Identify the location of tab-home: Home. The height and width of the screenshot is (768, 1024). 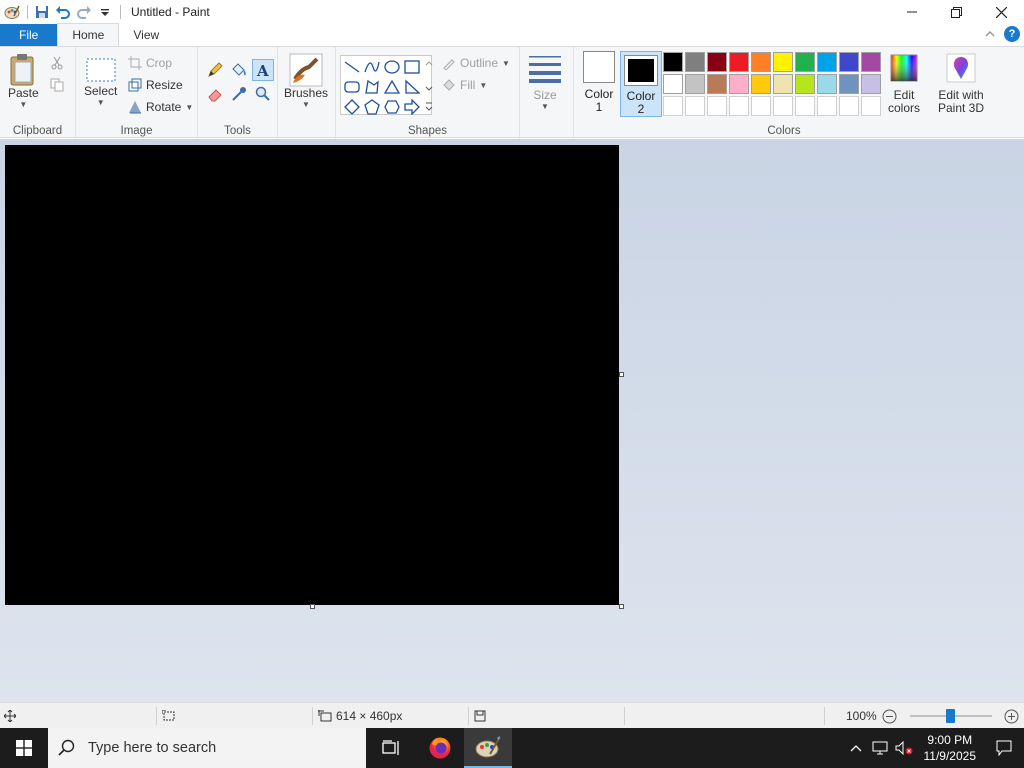
(88, 34).